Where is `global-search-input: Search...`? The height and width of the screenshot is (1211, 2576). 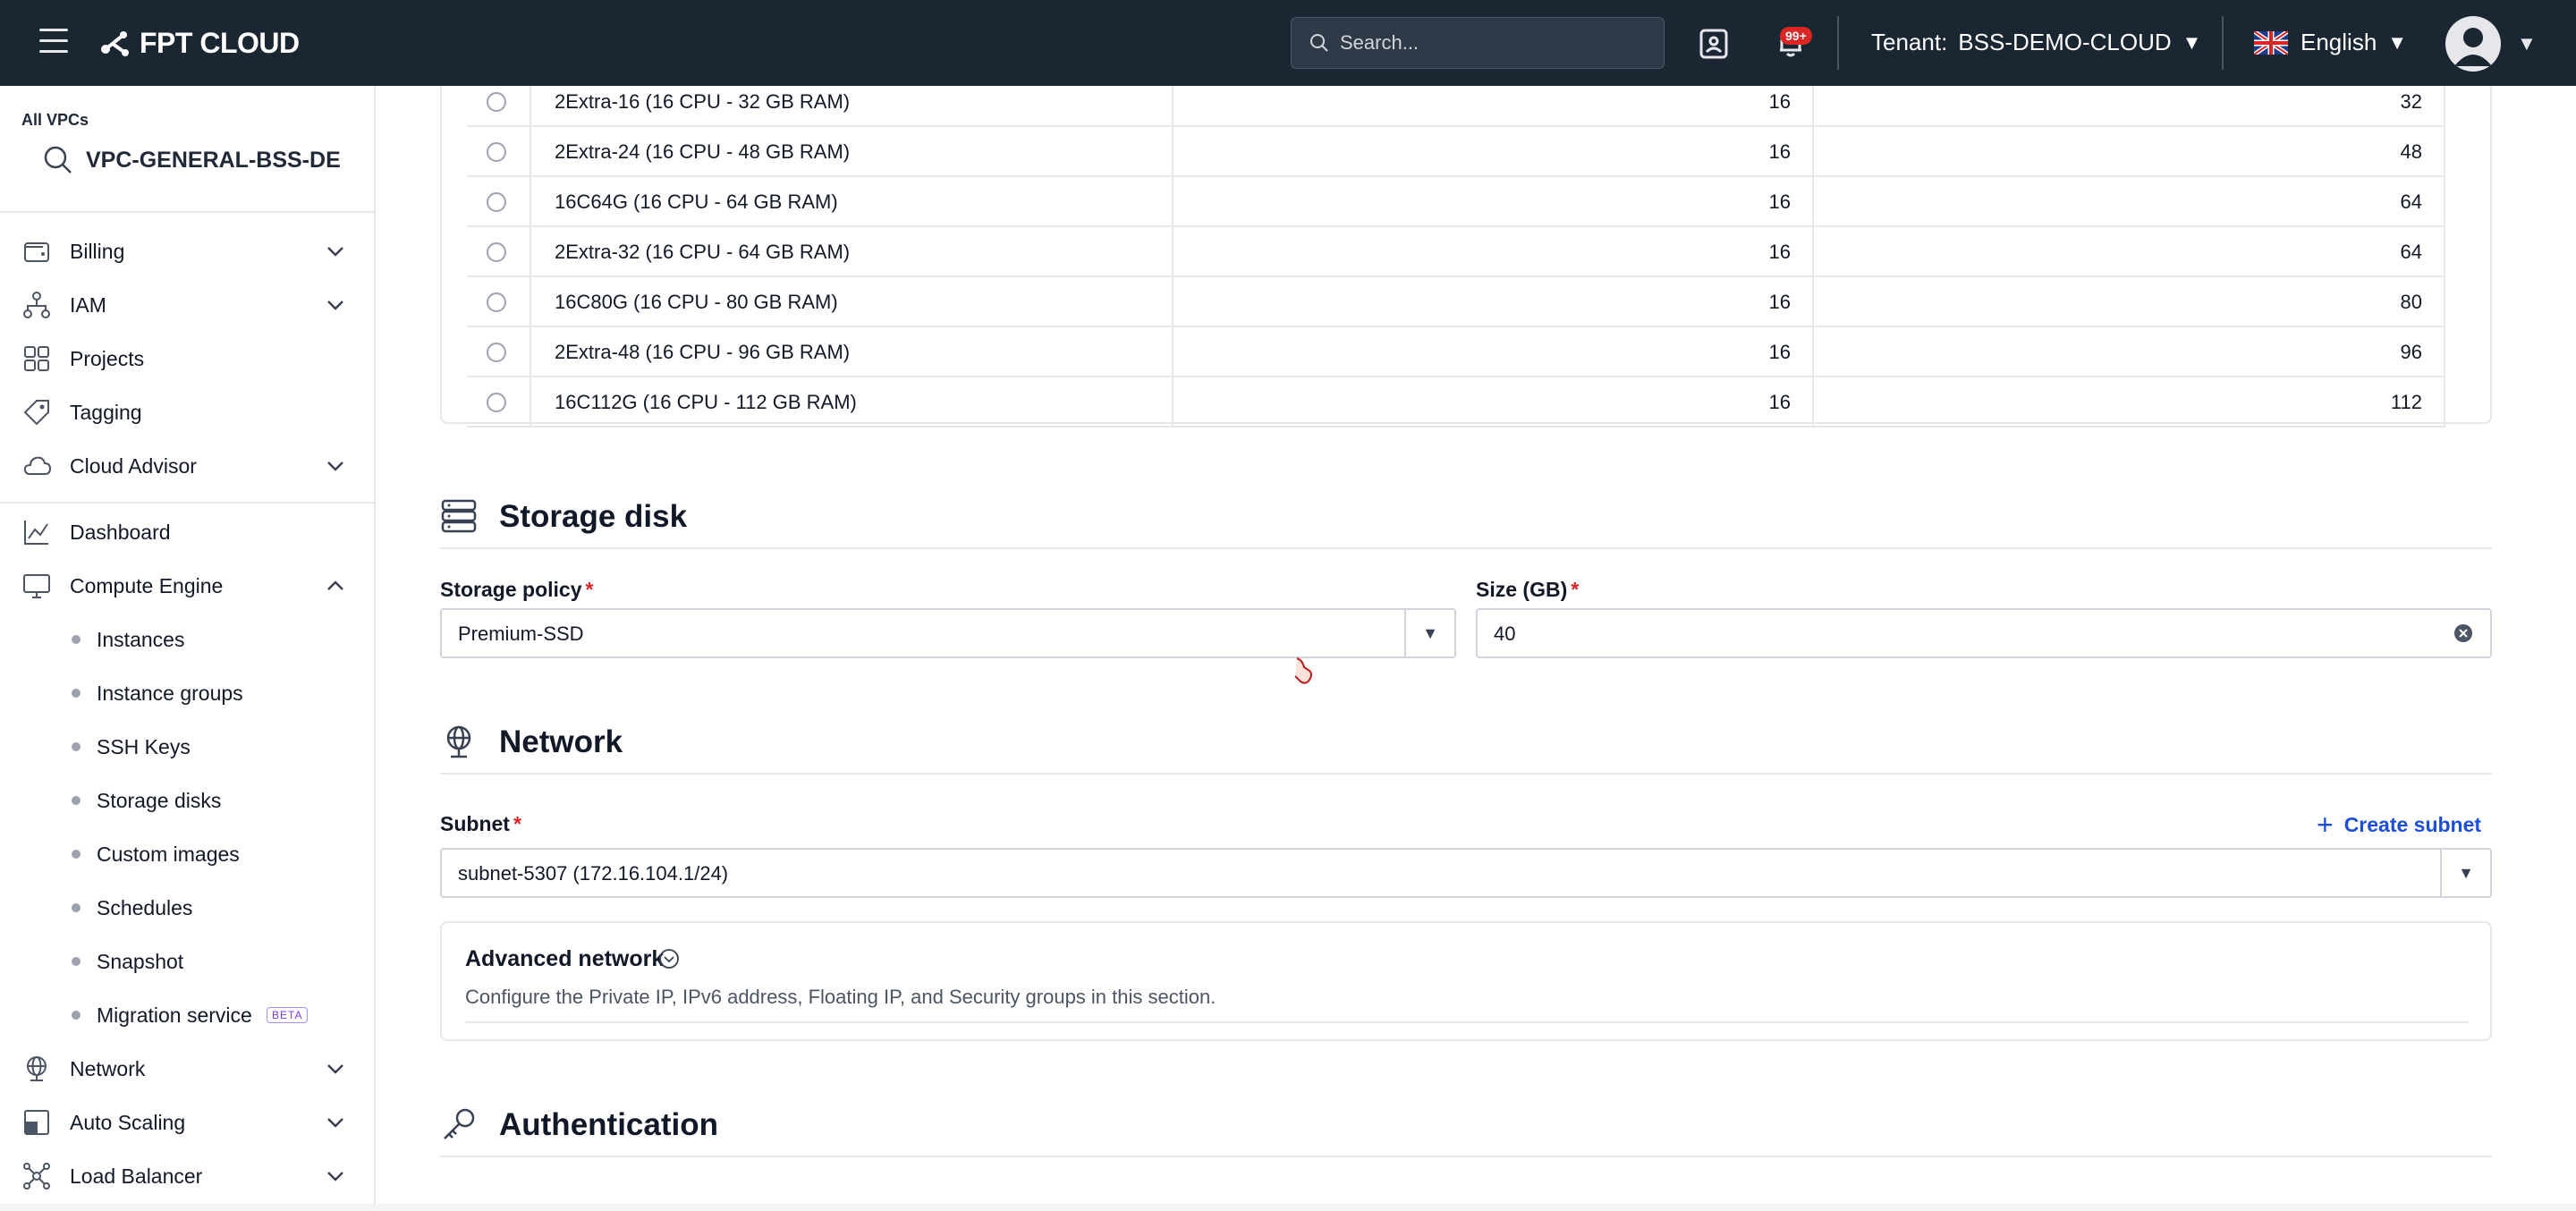
global-search-input: Search... is located at coordinates (1478, 43).